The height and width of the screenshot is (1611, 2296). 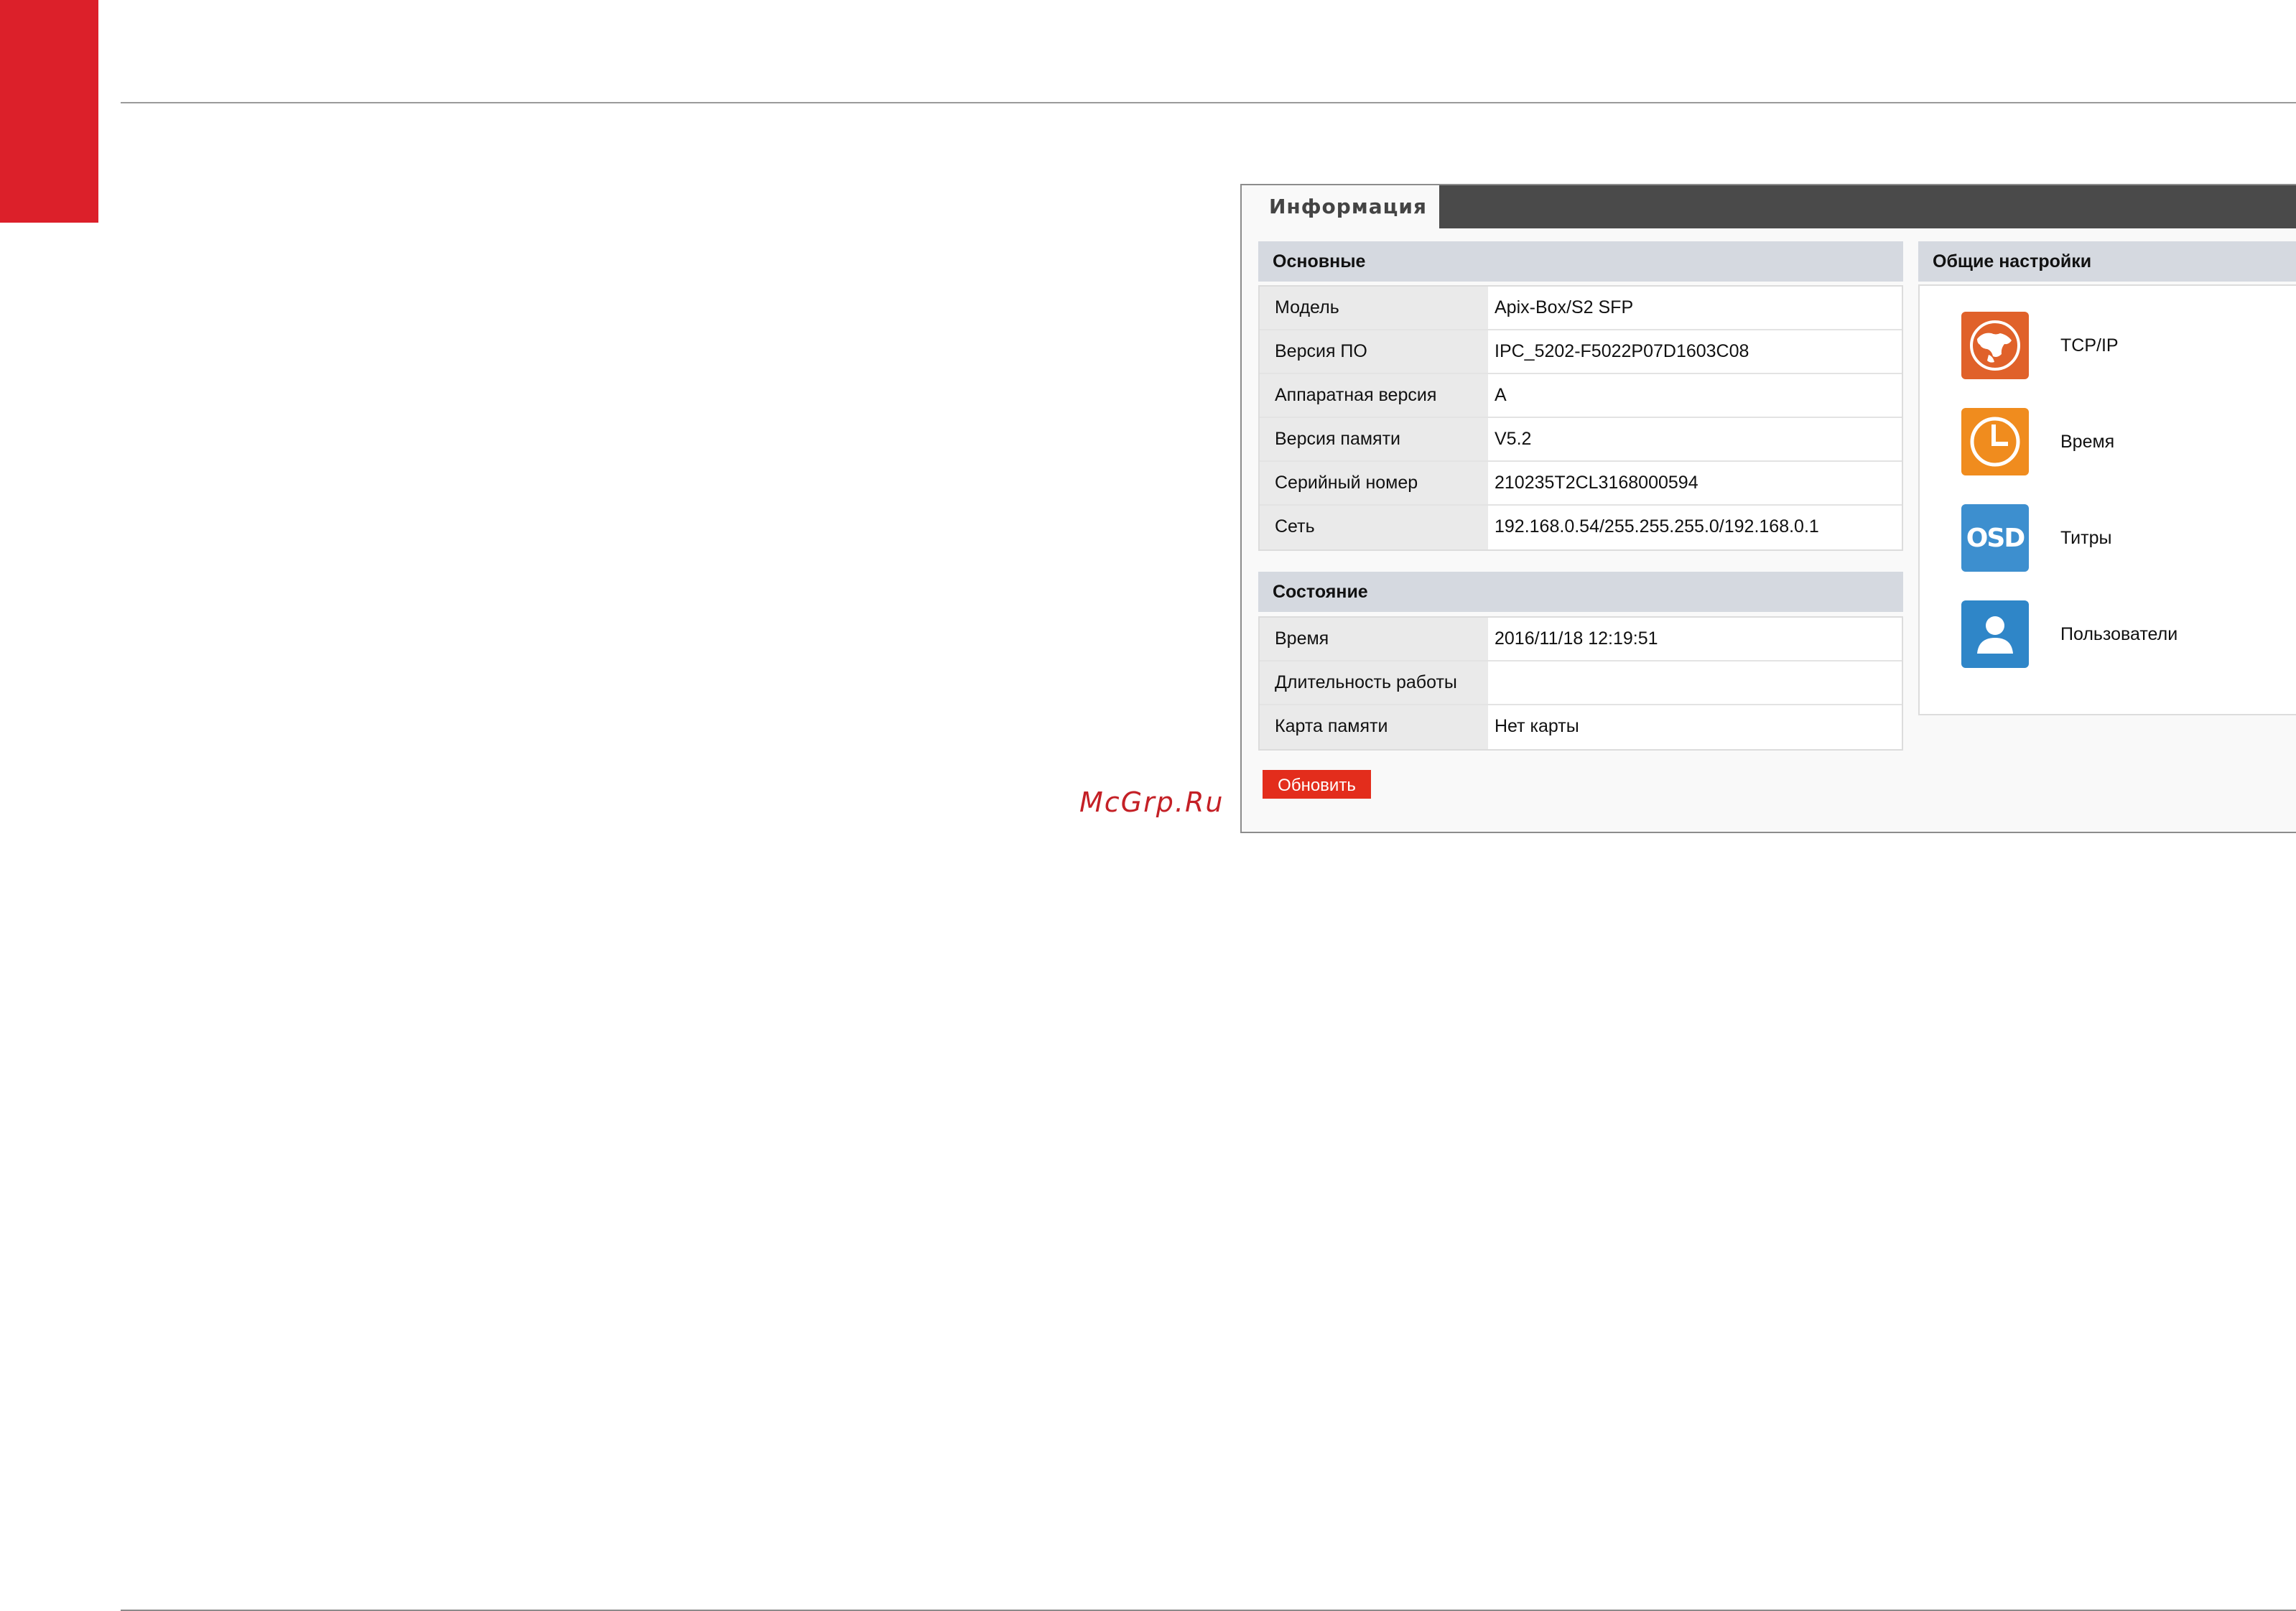 I want to click on general-settings-box: TCP/IP Время OSD Титры Пользователи, so click(x=2107, y=499).